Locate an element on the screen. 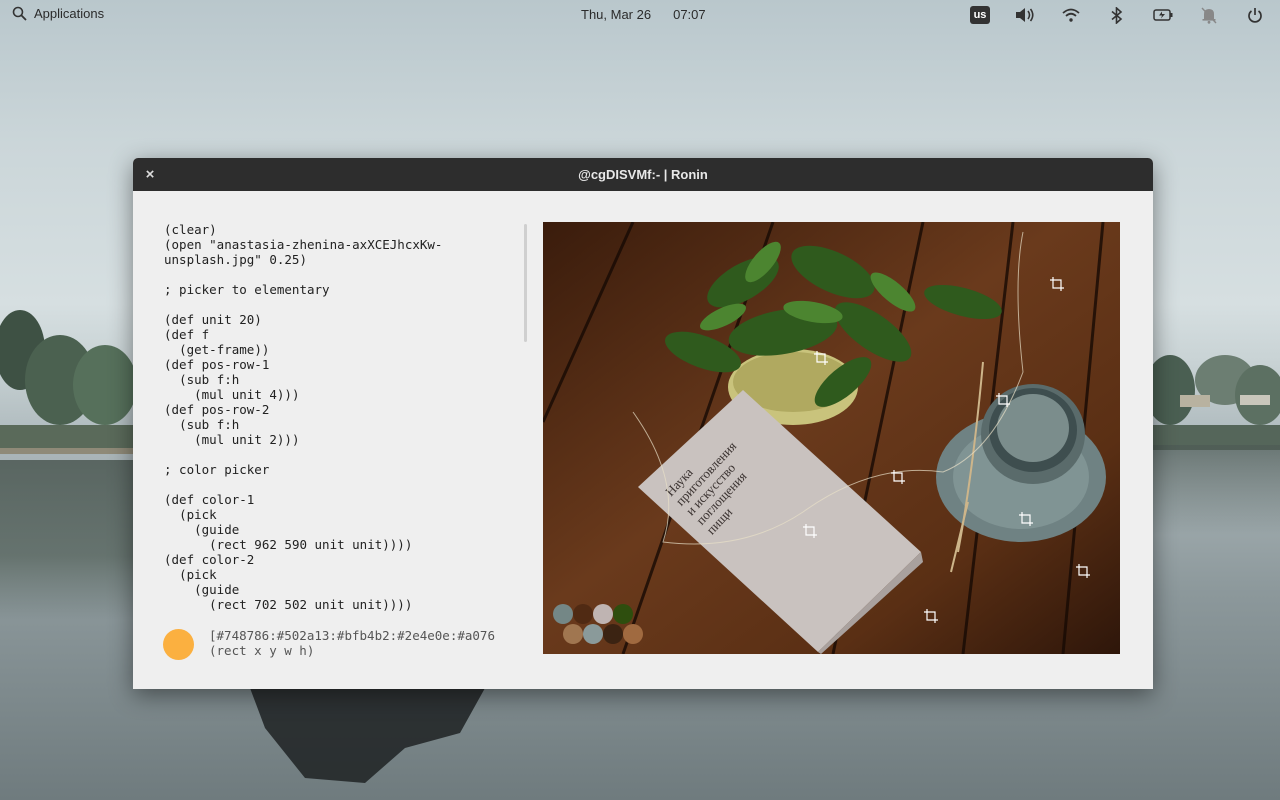 The height and width of the screenshot is (800, 1280). picked-palette is located at coordinates (601, 624).